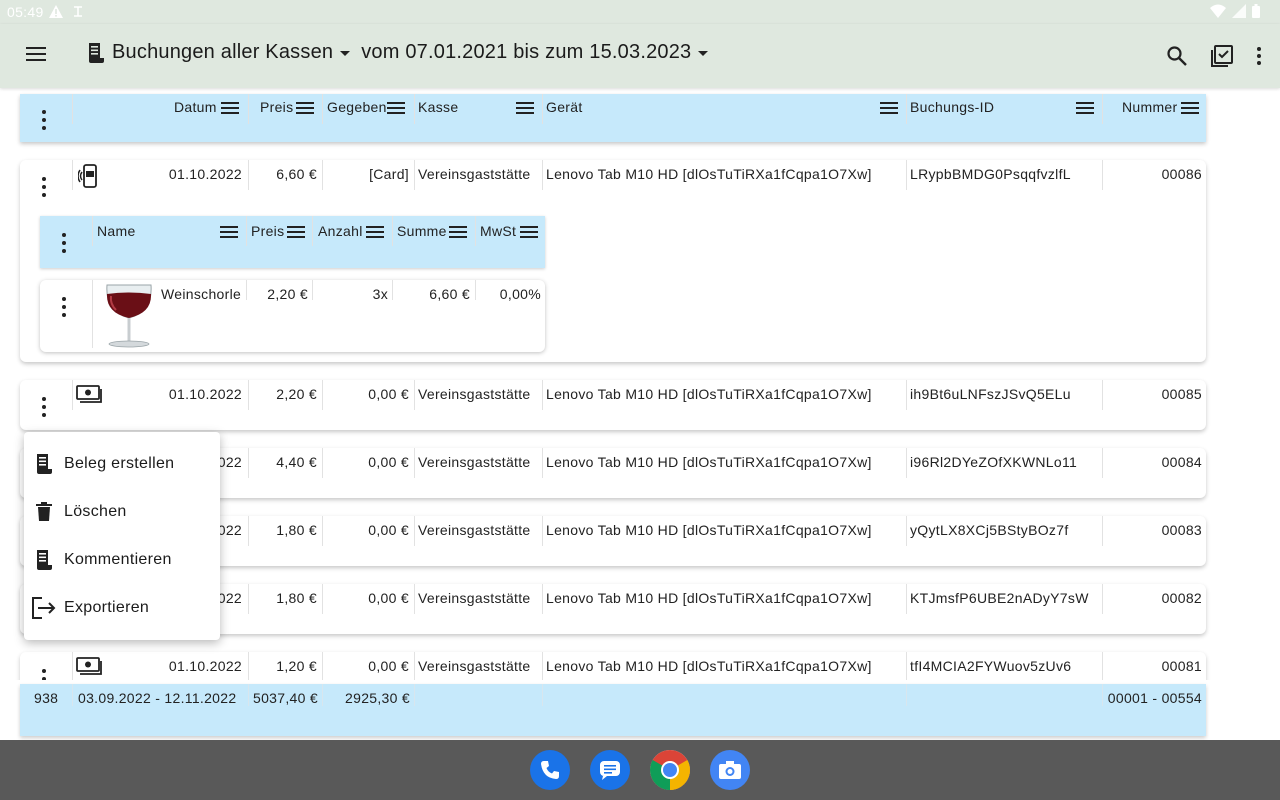  What do you see at coordinates (44, 512) in the screenshot?
I see `trash-icon` at bounding box center [44, 512].